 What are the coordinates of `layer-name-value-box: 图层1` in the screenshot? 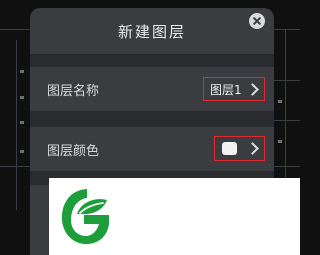 It's located at (234, 89).